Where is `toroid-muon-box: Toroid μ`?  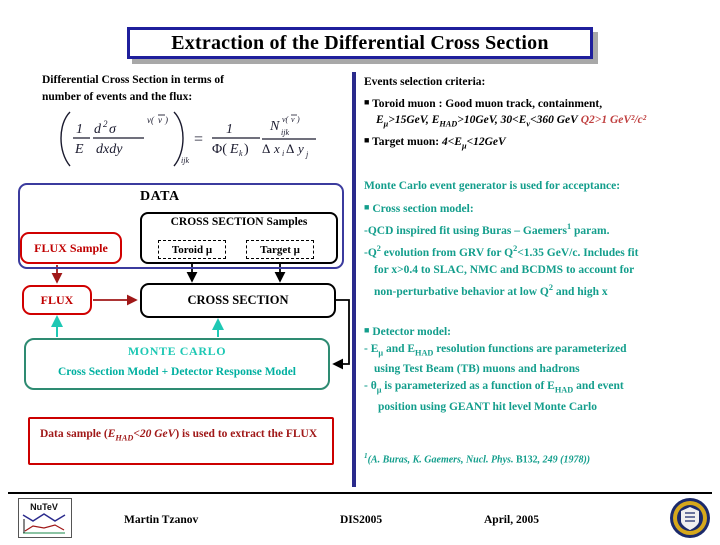
toroid-muon-box: Toroid μ is located at coordinates (192, 249).